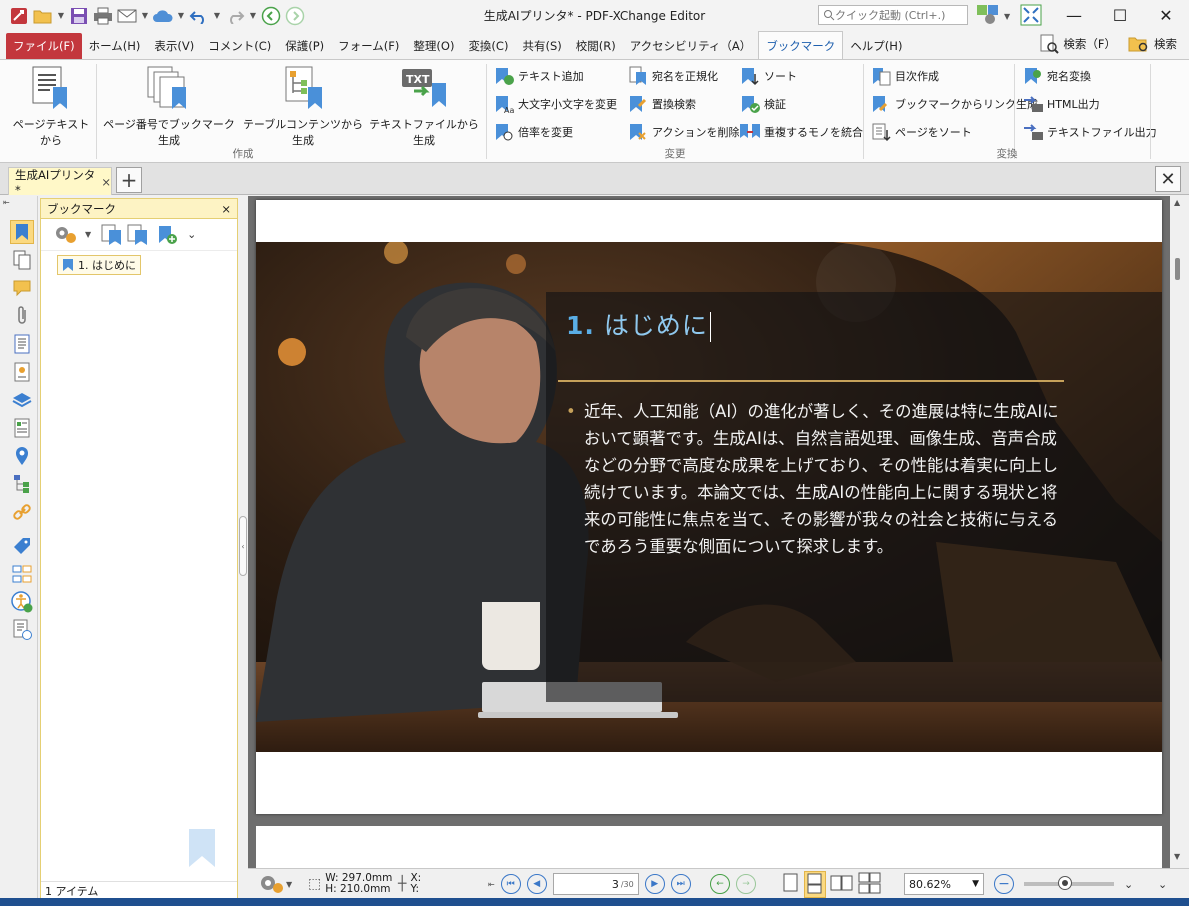 This screenshot has width=1189, height=906. I want to click on history-forward-button: →, so click(746, 884).